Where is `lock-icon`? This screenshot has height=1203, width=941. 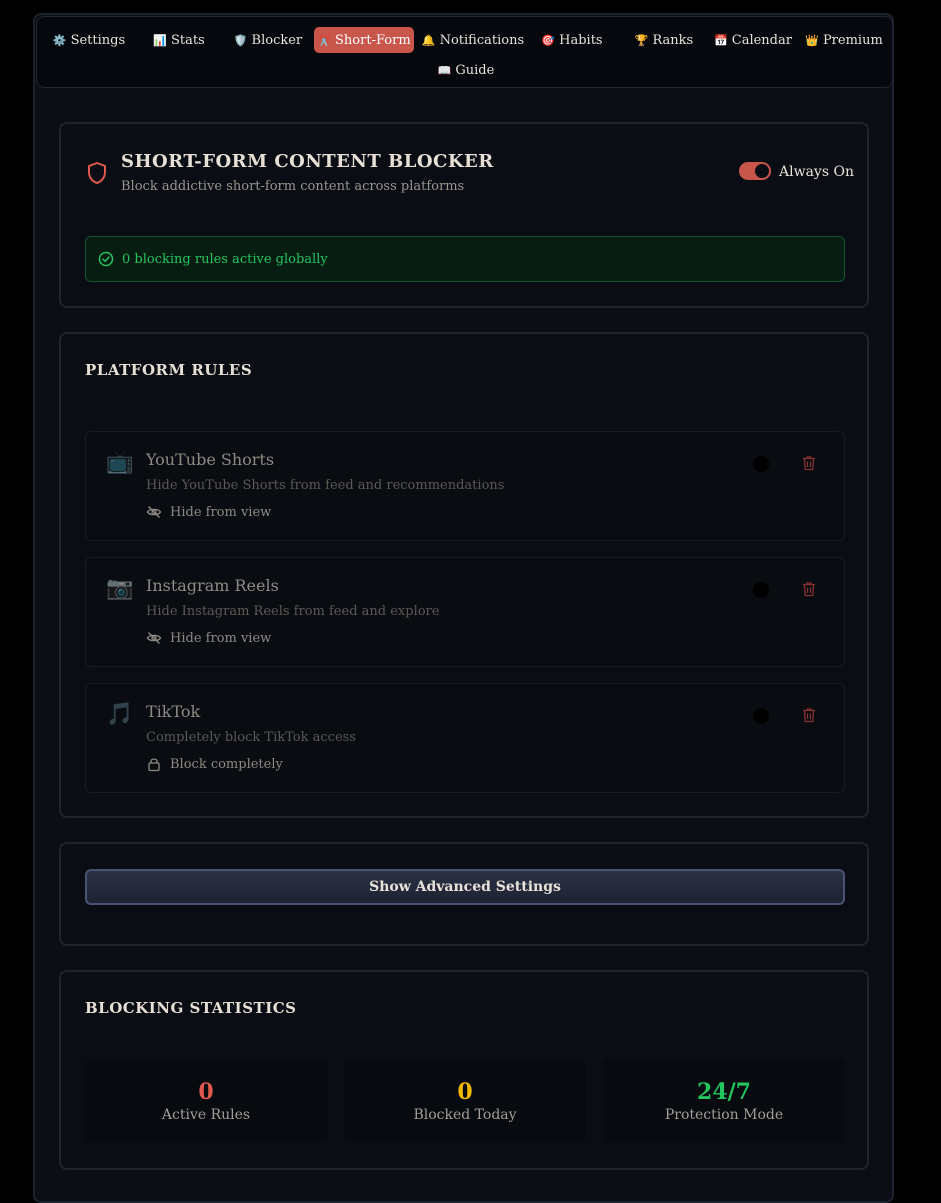
lock-icon is located at coordinates (154, 765).